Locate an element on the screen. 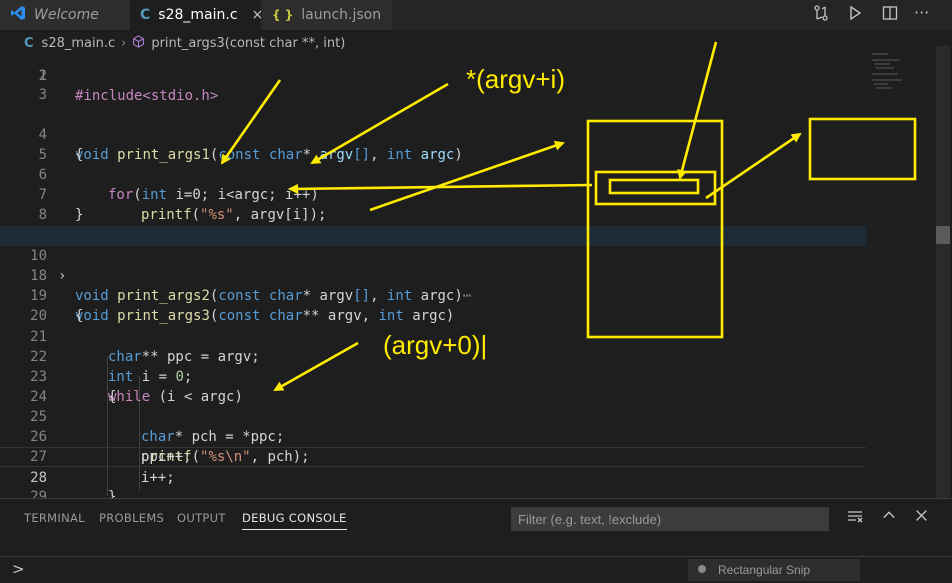 This screenshot has width=952, height=583. annotation-label-argv-plus-0: (argv+0)| is located at coordinates (435, 345).